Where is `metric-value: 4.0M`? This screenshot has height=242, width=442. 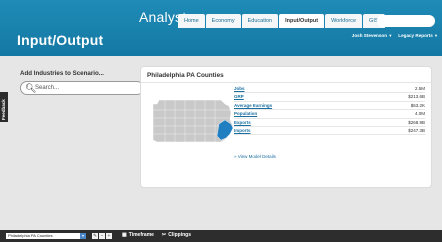 metric-value: 4.0M is located at coordinates (419, 114).